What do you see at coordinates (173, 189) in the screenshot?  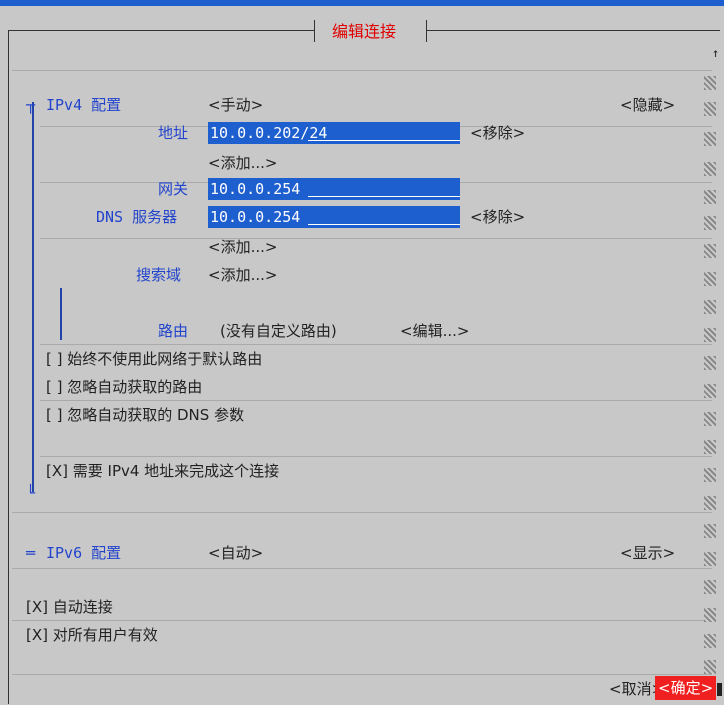 I see `gateway-label: 网关` at bounding box center [173, 189].